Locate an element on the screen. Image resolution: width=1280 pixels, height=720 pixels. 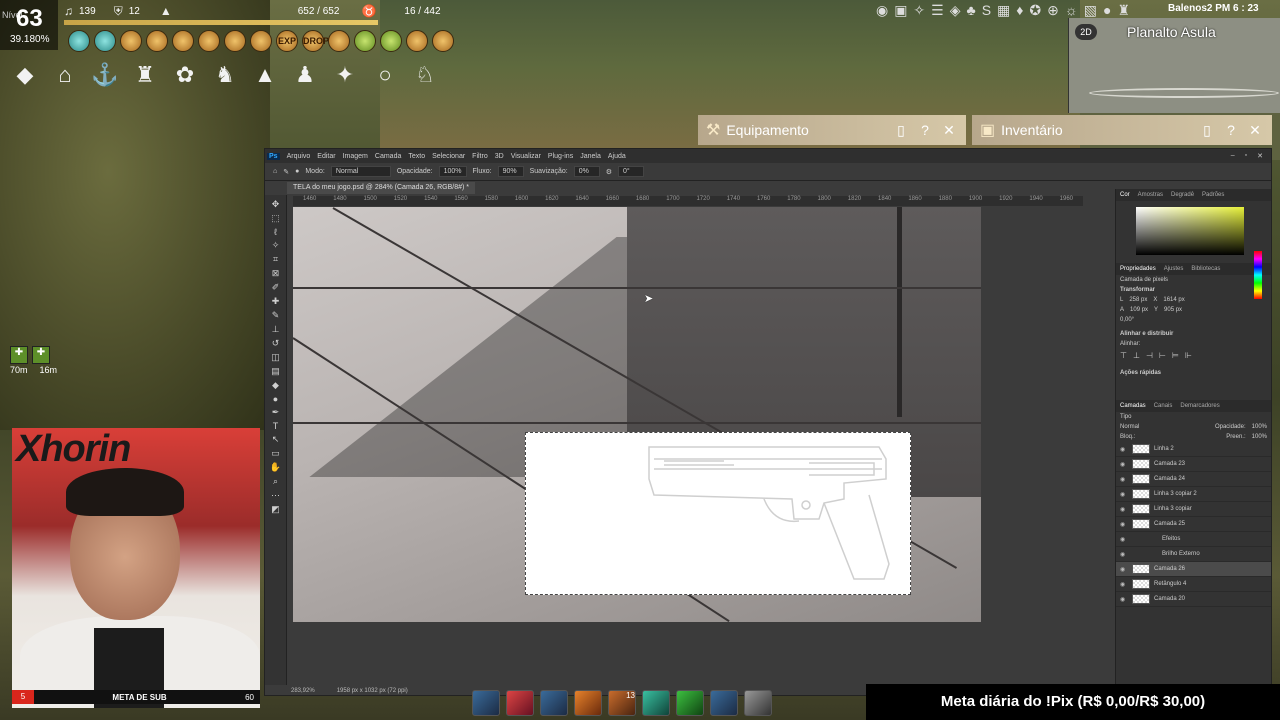
top-menu-icon: ◈ is located at coordinates (955, 10).